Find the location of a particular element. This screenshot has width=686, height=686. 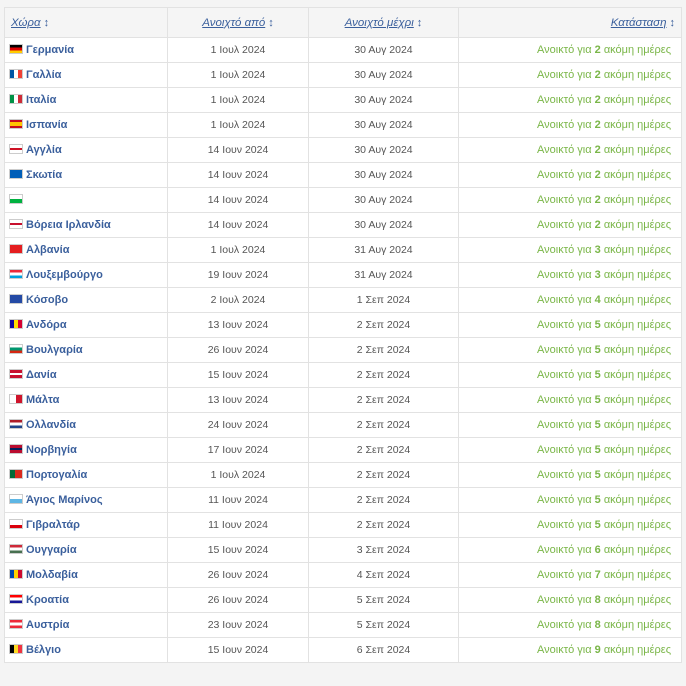

country-cell: Μάλτα is located at coordinates (86, 400).